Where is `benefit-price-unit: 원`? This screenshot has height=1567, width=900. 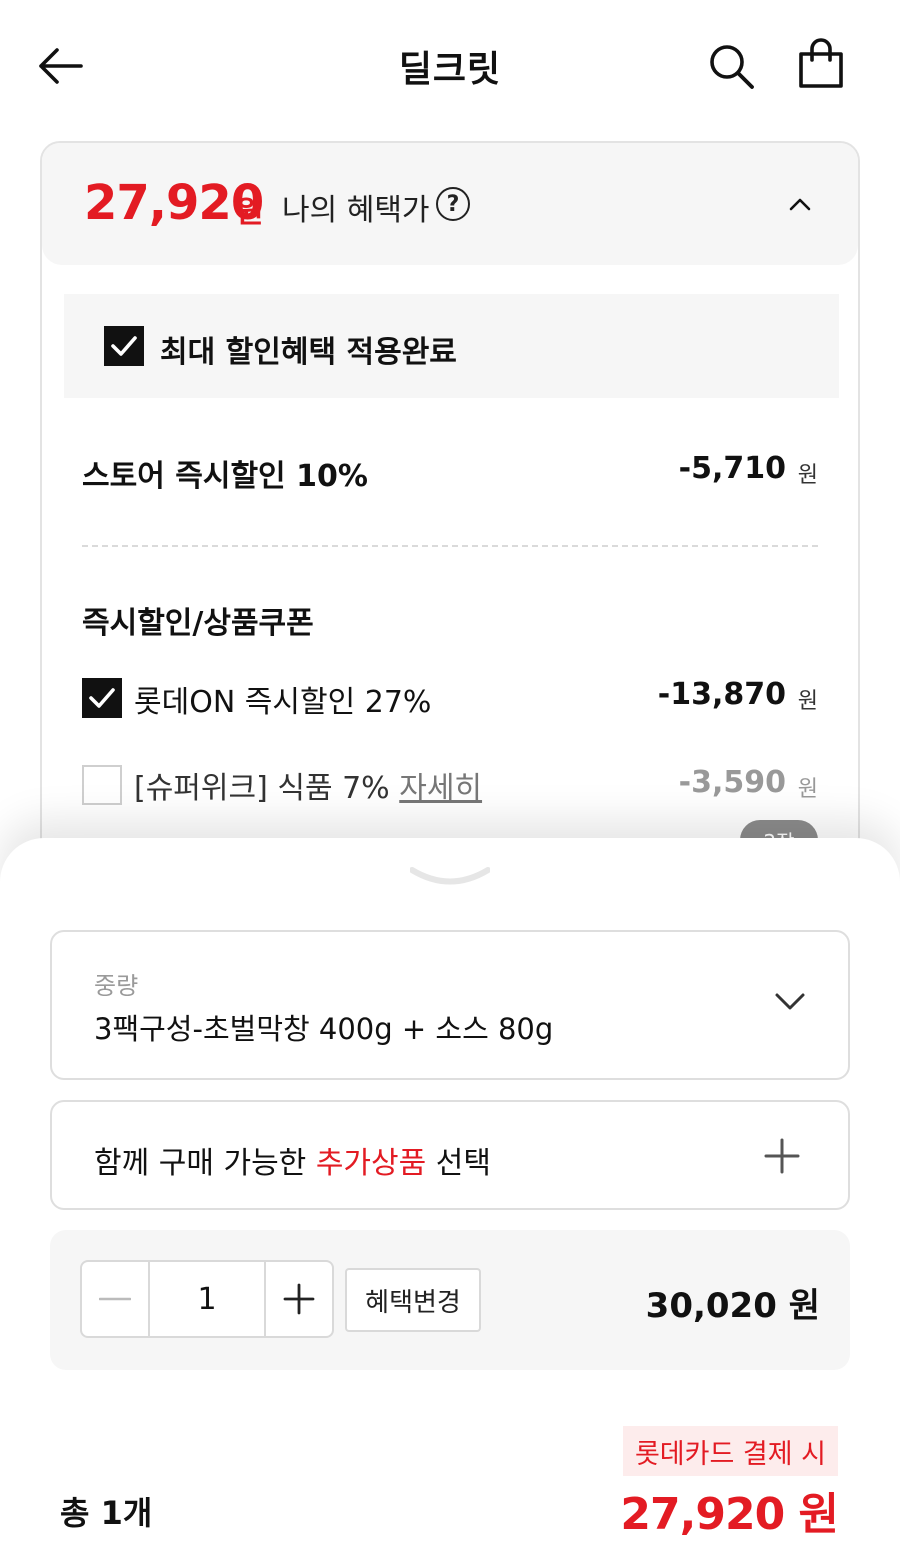 benefit-price-unit: 원 is located at coordinates (250, 212).